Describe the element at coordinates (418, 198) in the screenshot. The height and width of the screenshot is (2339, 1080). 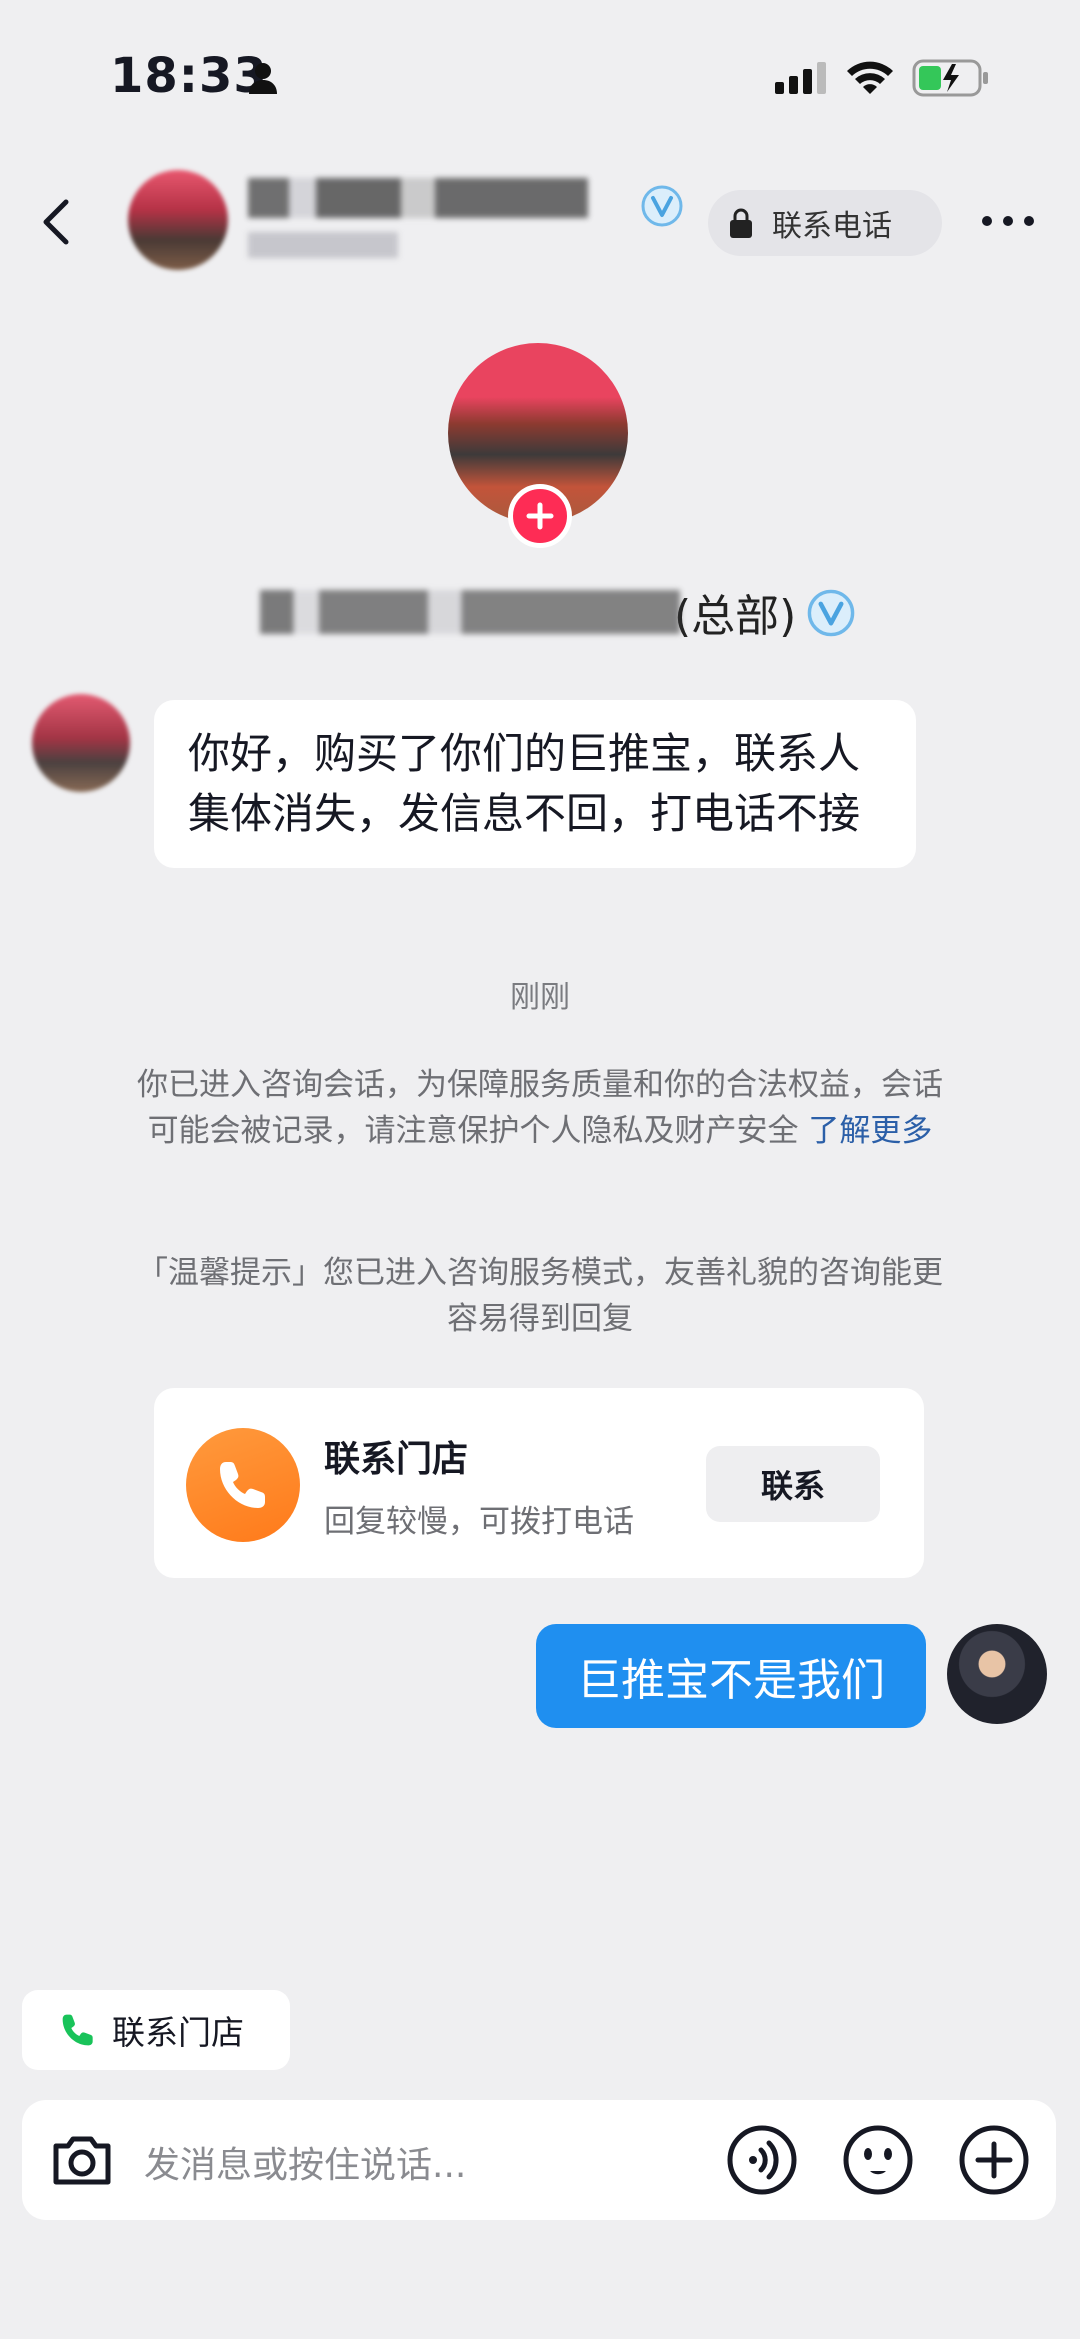
I see `header-name-redacted` at that location.